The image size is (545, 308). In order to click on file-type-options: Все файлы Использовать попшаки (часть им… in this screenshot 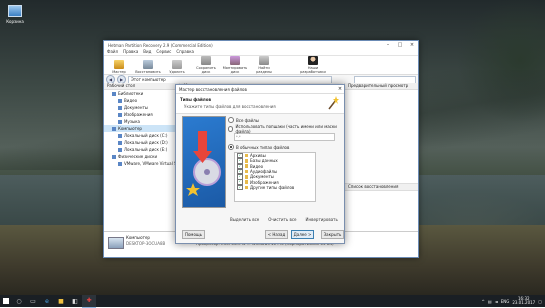, I will do `click(283, 159)`.